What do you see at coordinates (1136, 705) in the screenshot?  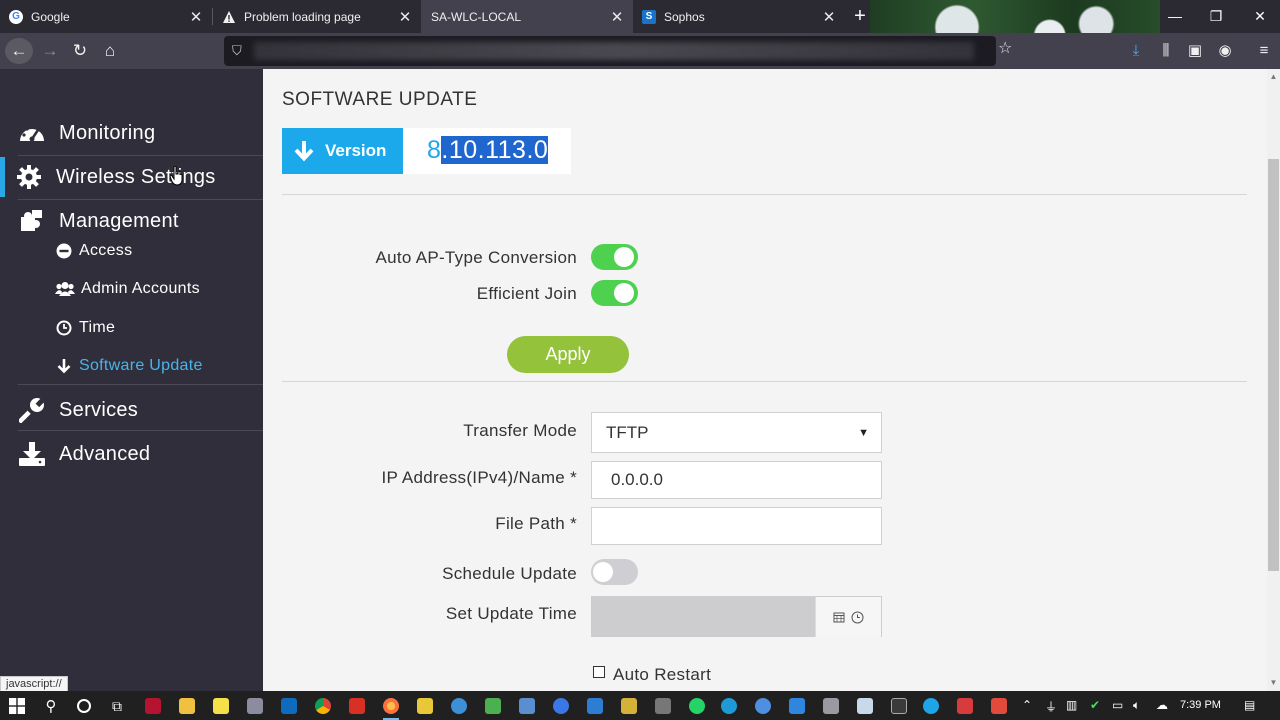 I see `volume-icon: 🔈︎` at bounding box center [1136, 705].